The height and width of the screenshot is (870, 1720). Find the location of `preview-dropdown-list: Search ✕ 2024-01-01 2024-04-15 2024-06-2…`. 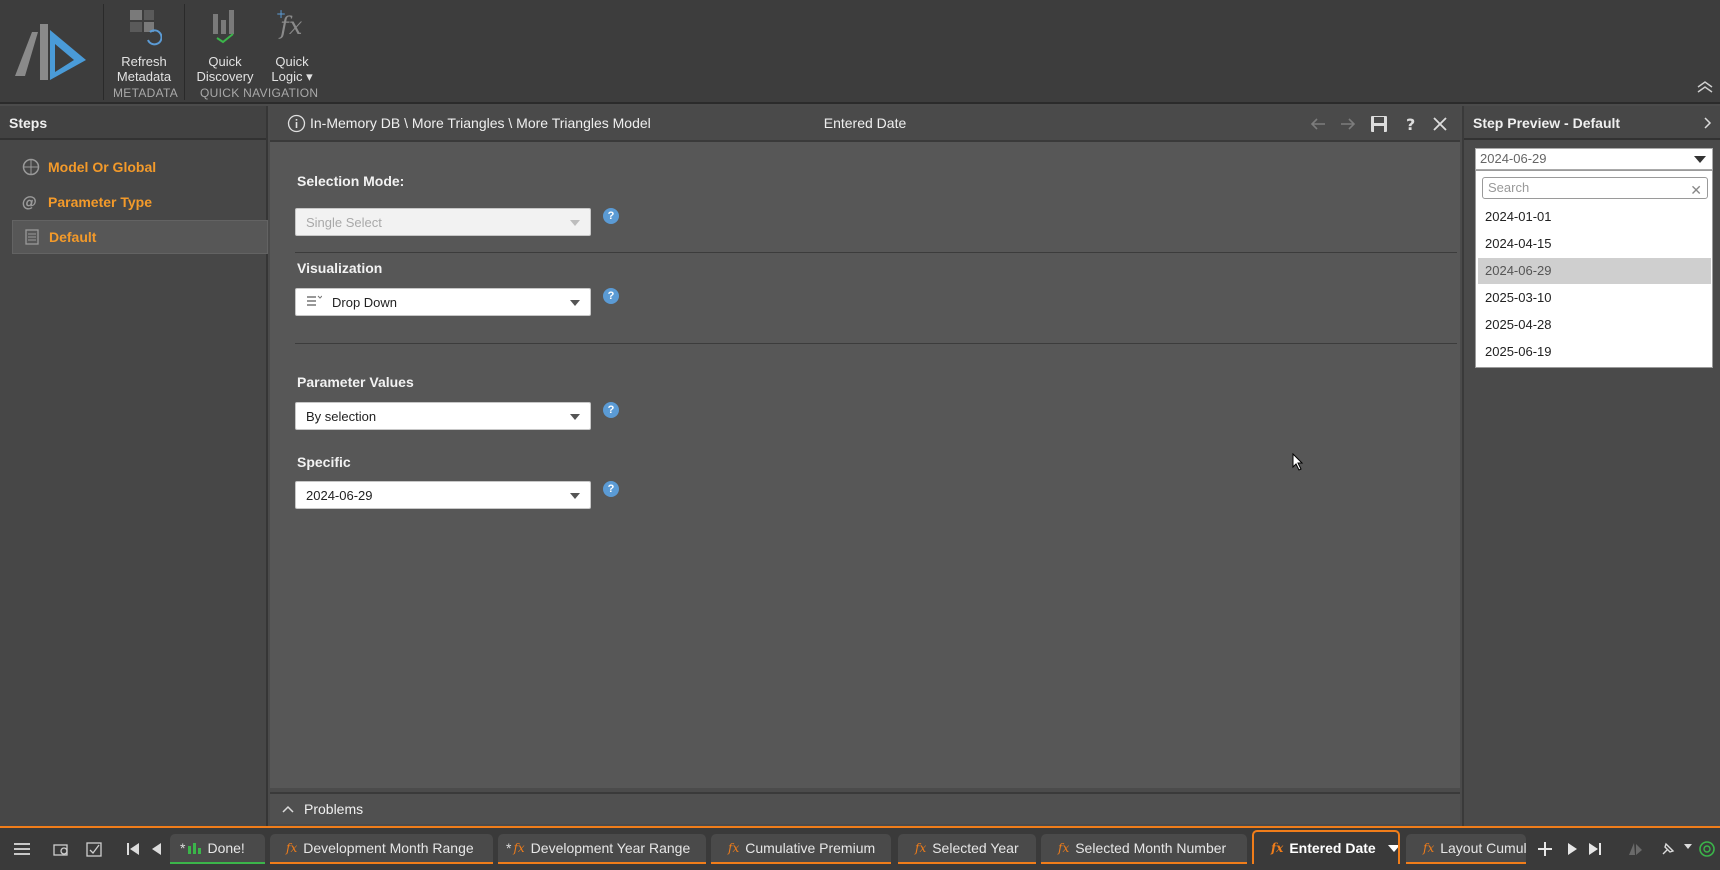

preview-dropdown-list: Search ✕ 2024-01-01 2024-04-15 2024-06-2… is located at coordinates (1594, 269).